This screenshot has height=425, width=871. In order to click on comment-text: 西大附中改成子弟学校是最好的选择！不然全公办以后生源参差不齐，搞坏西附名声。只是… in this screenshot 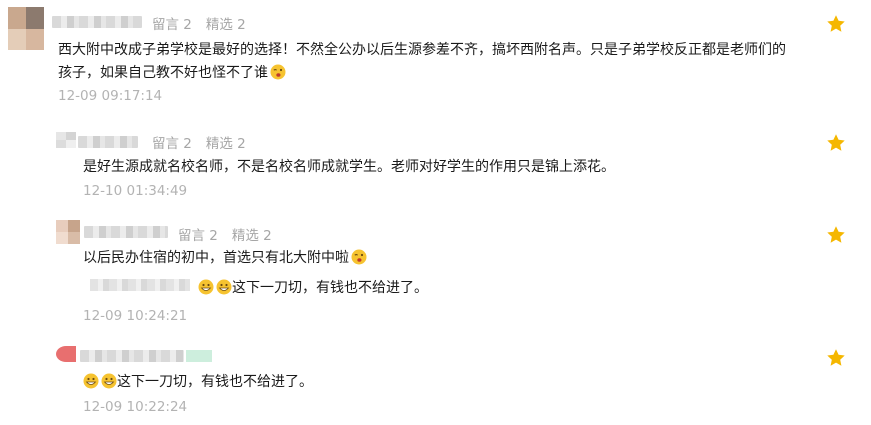, I will do `click(422, 61)`.